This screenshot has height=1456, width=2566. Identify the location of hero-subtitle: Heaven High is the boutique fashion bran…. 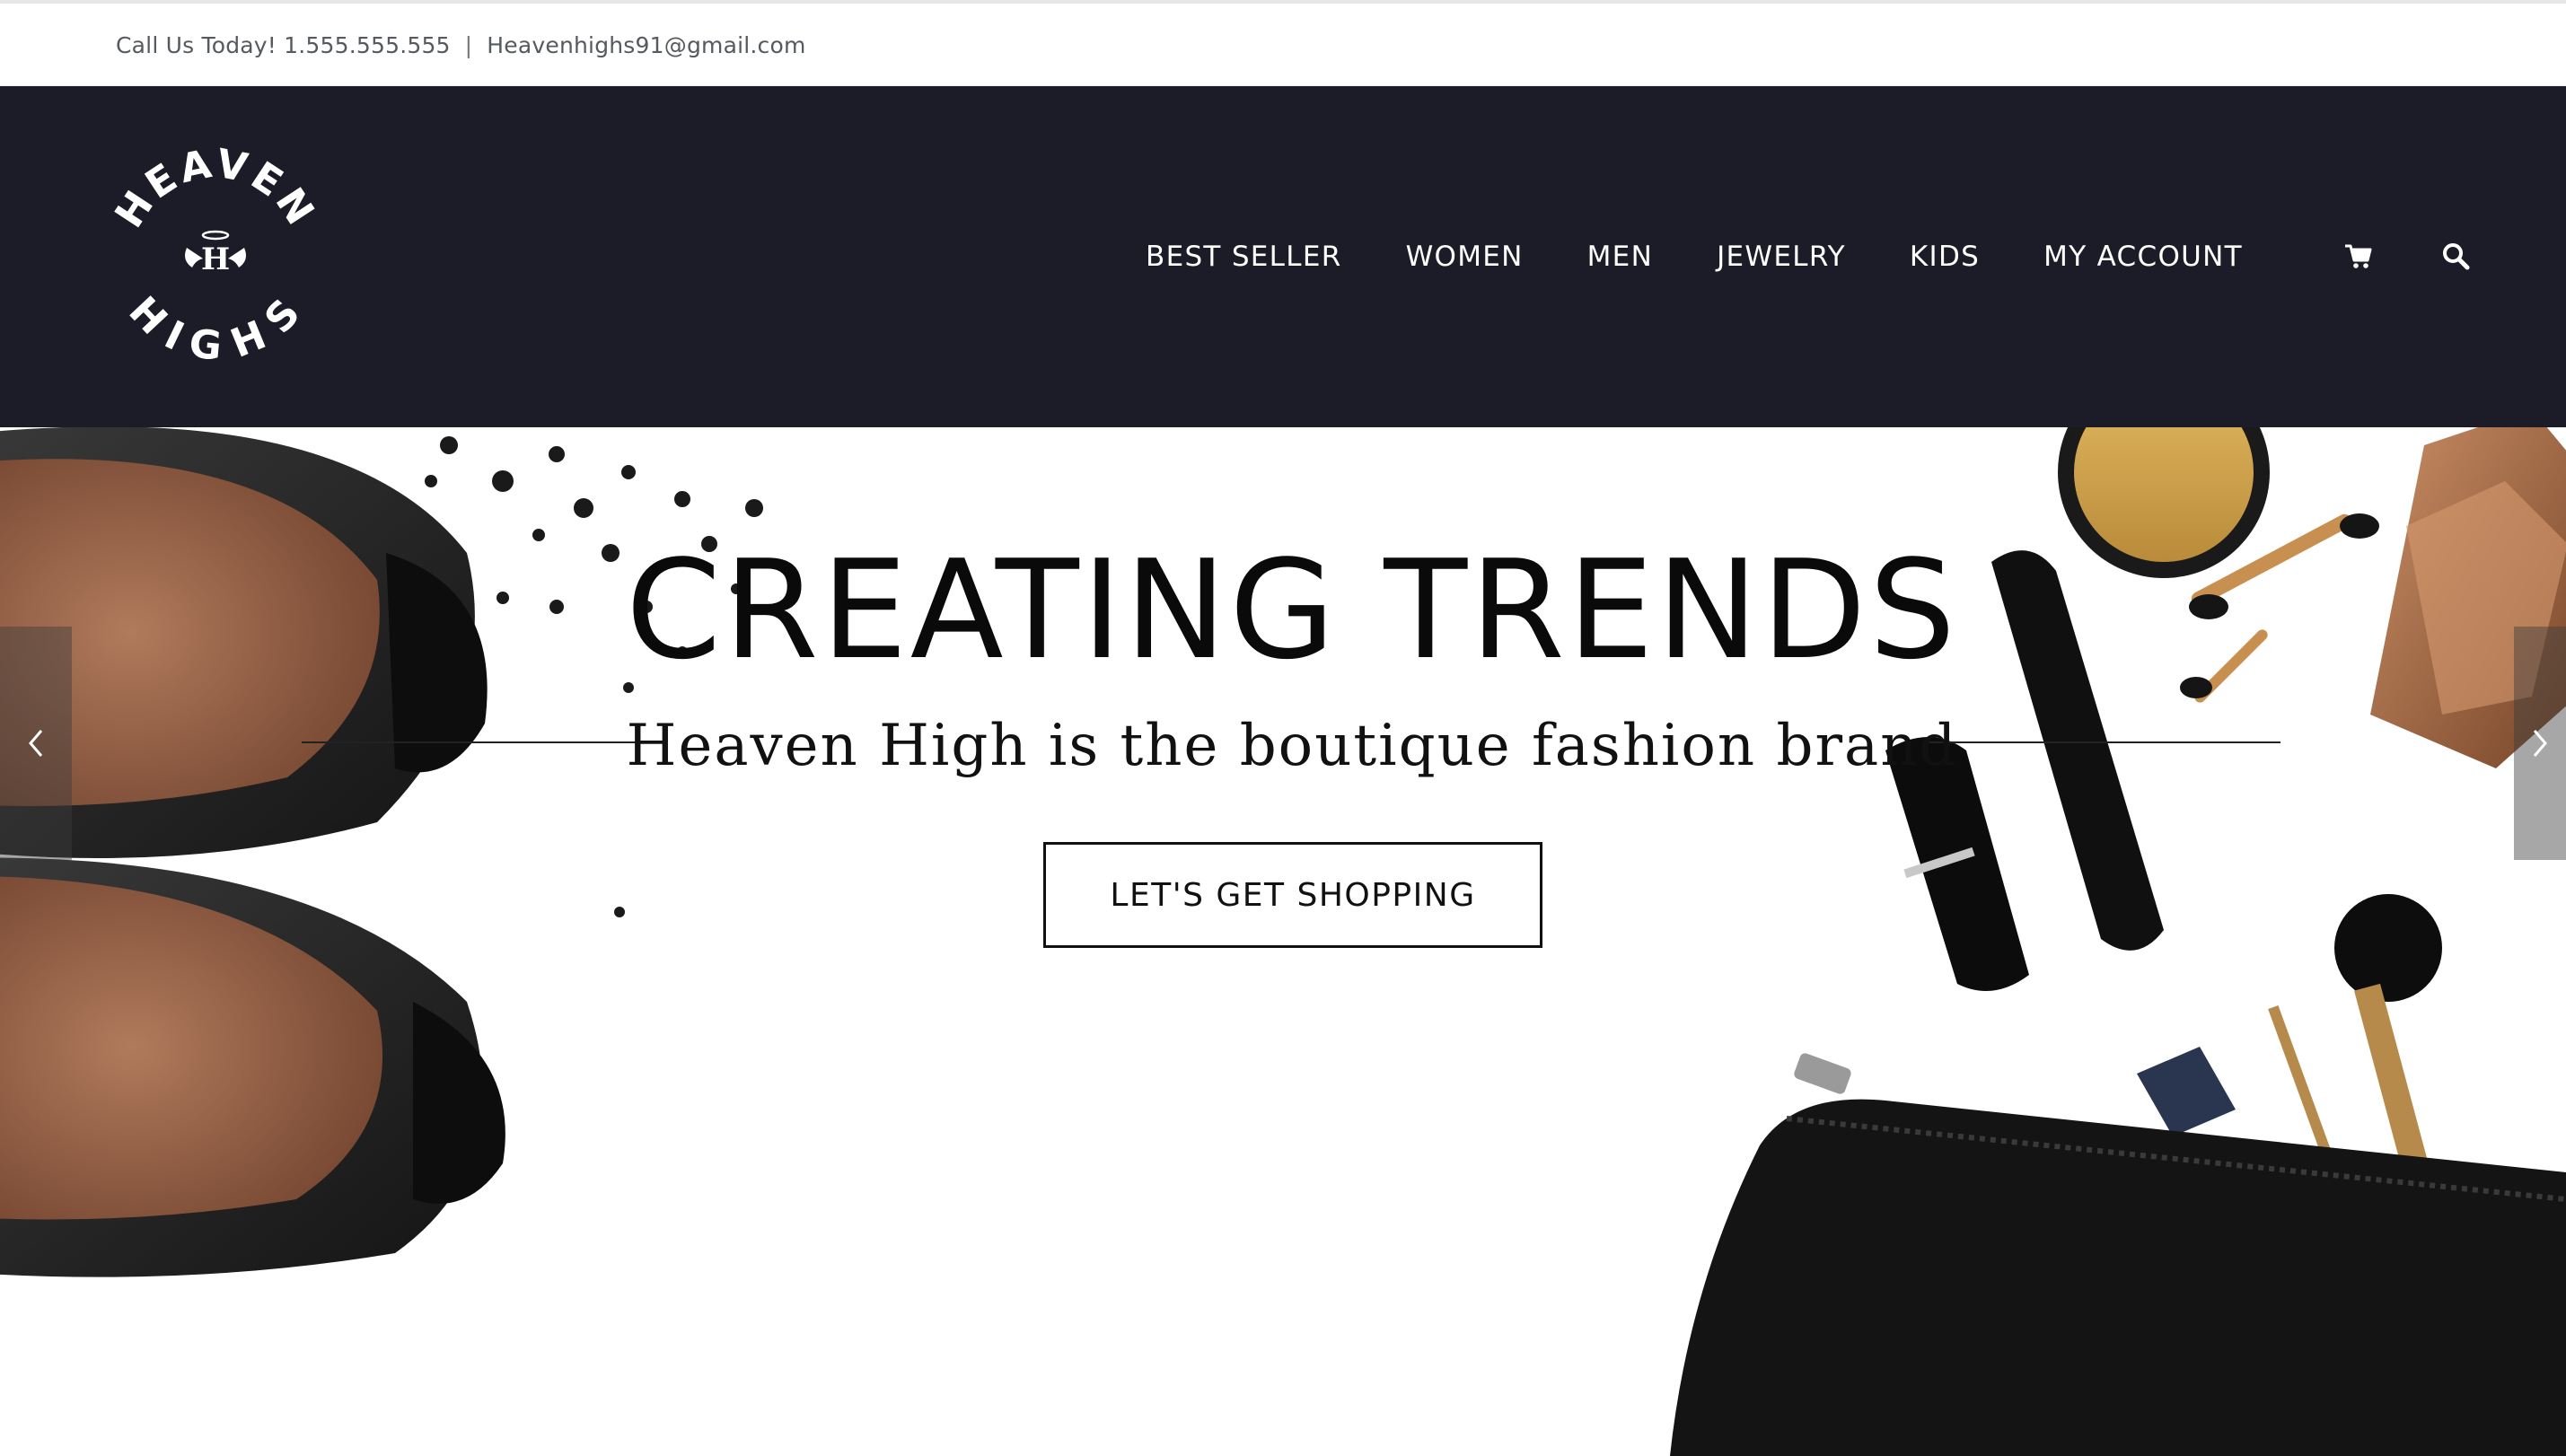
(1292, 746).